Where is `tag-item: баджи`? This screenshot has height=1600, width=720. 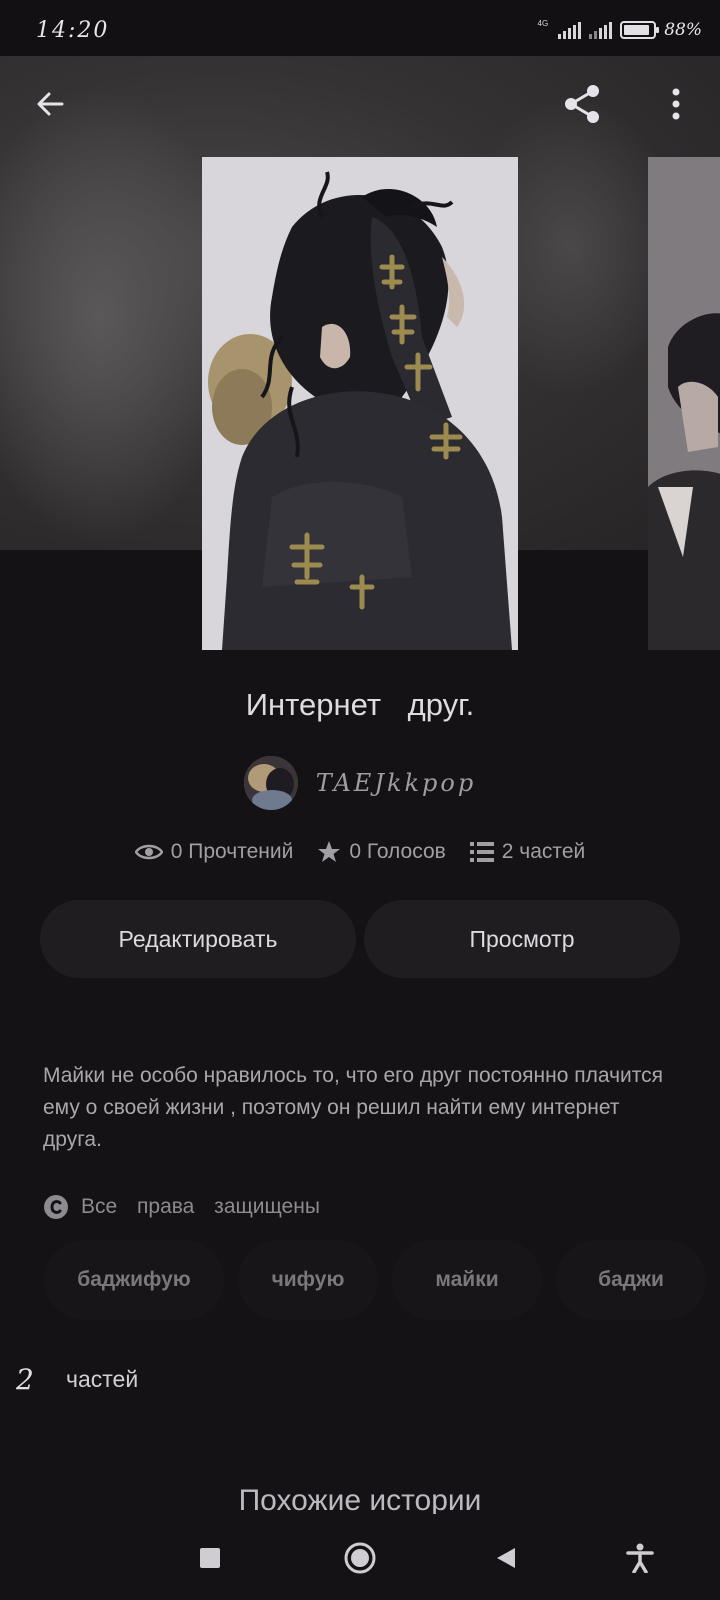 tag-item: баджи is located at coordinates (631, 1280).